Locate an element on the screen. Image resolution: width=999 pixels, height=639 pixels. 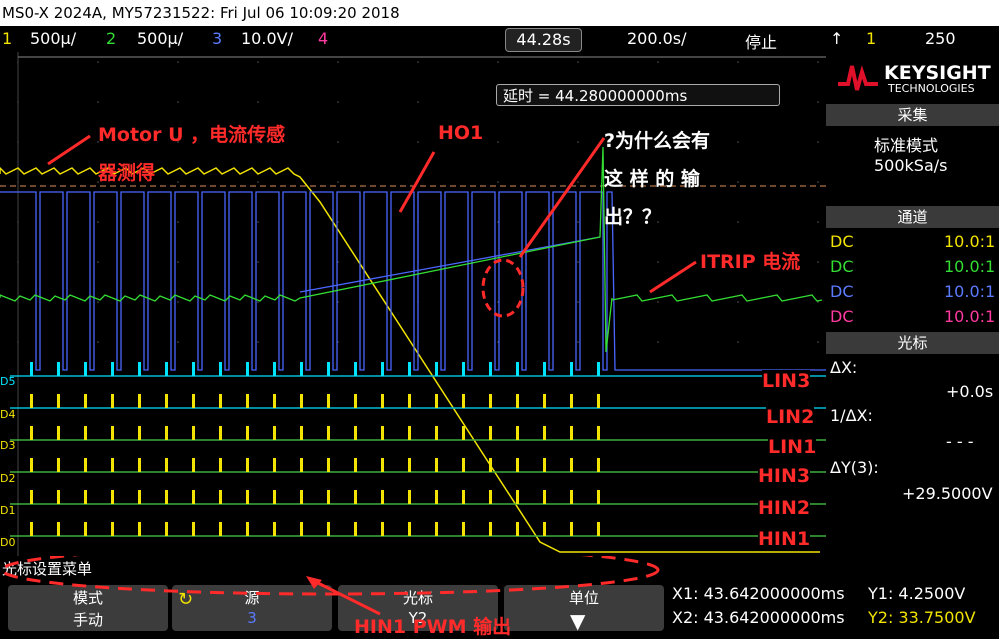
annotation-motor-u: Motor U ，电流传感 is located at coordinates (192, 135).